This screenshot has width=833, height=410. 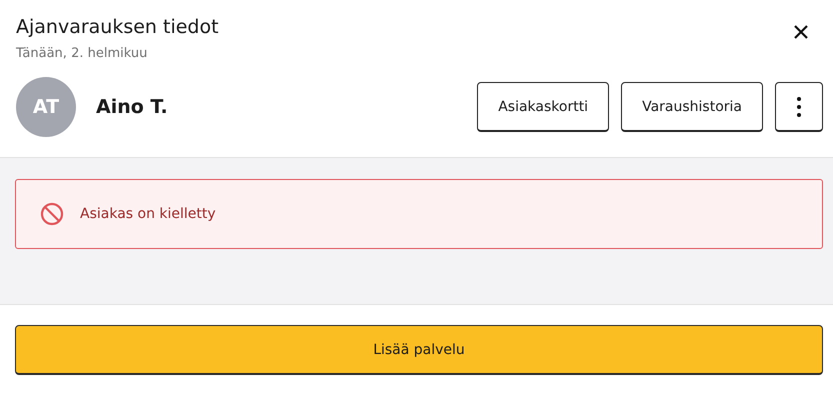 I want to click on prohibited-icon, so click(x=52, y=214).